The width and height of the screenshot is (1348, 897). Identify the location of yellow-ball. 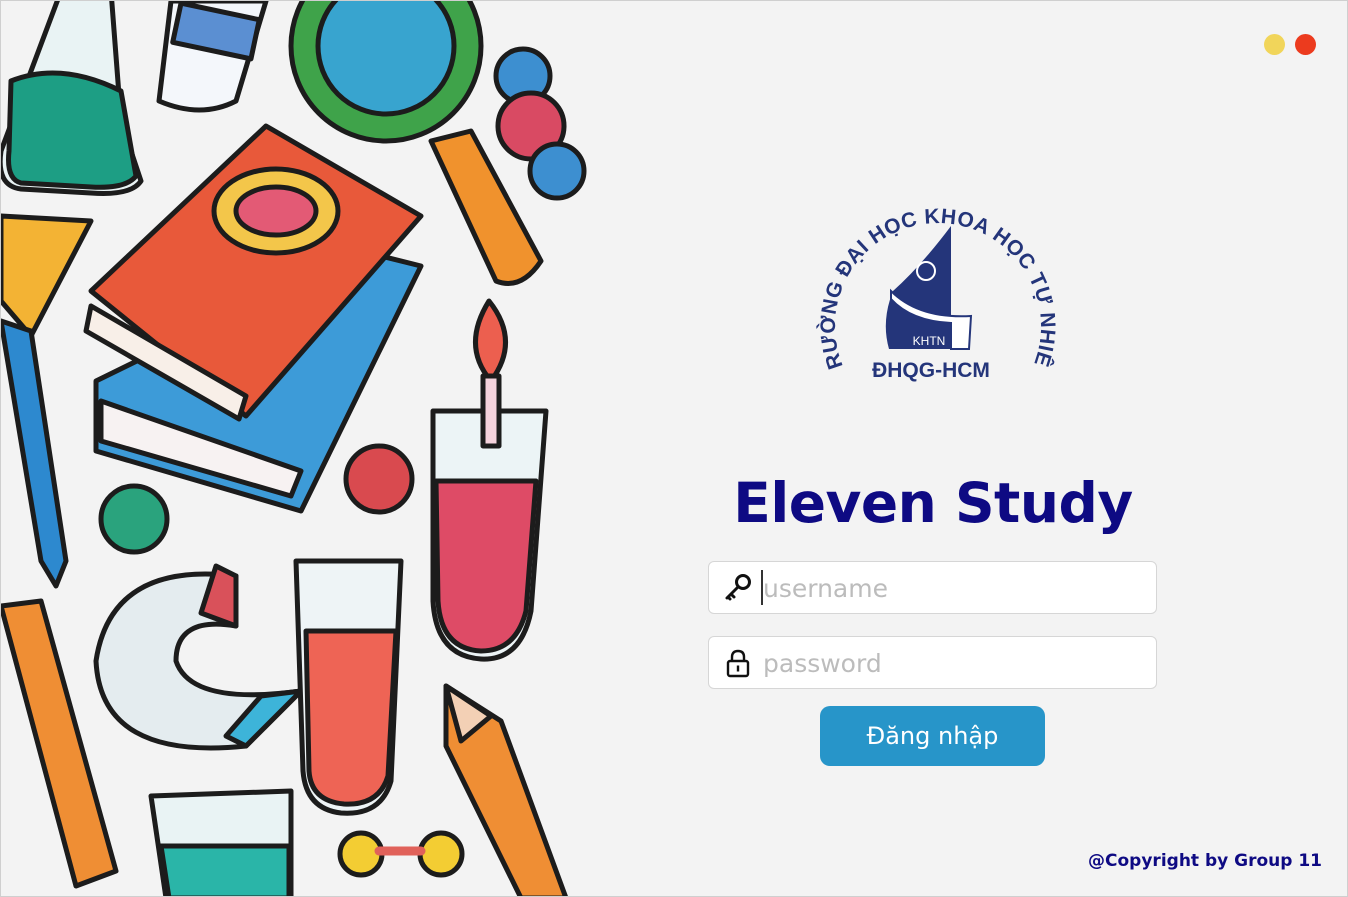
(441, 854).